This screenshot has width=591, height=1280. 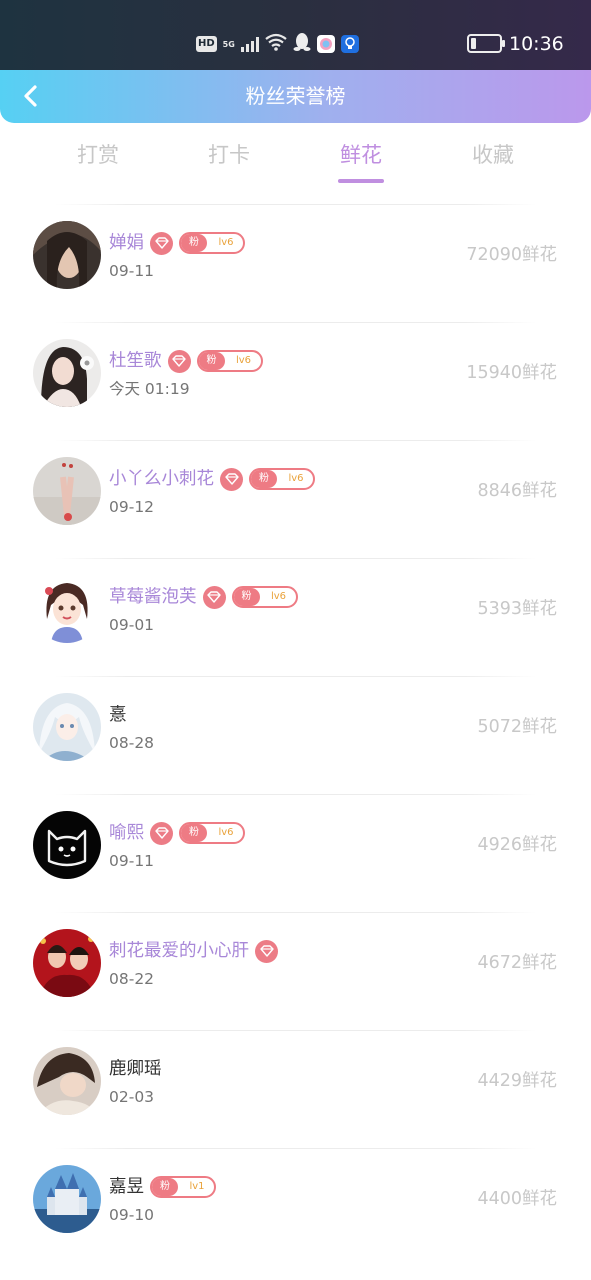 I want to click on status-bar: HD 5G 10:36, so click(x=295, y=40).